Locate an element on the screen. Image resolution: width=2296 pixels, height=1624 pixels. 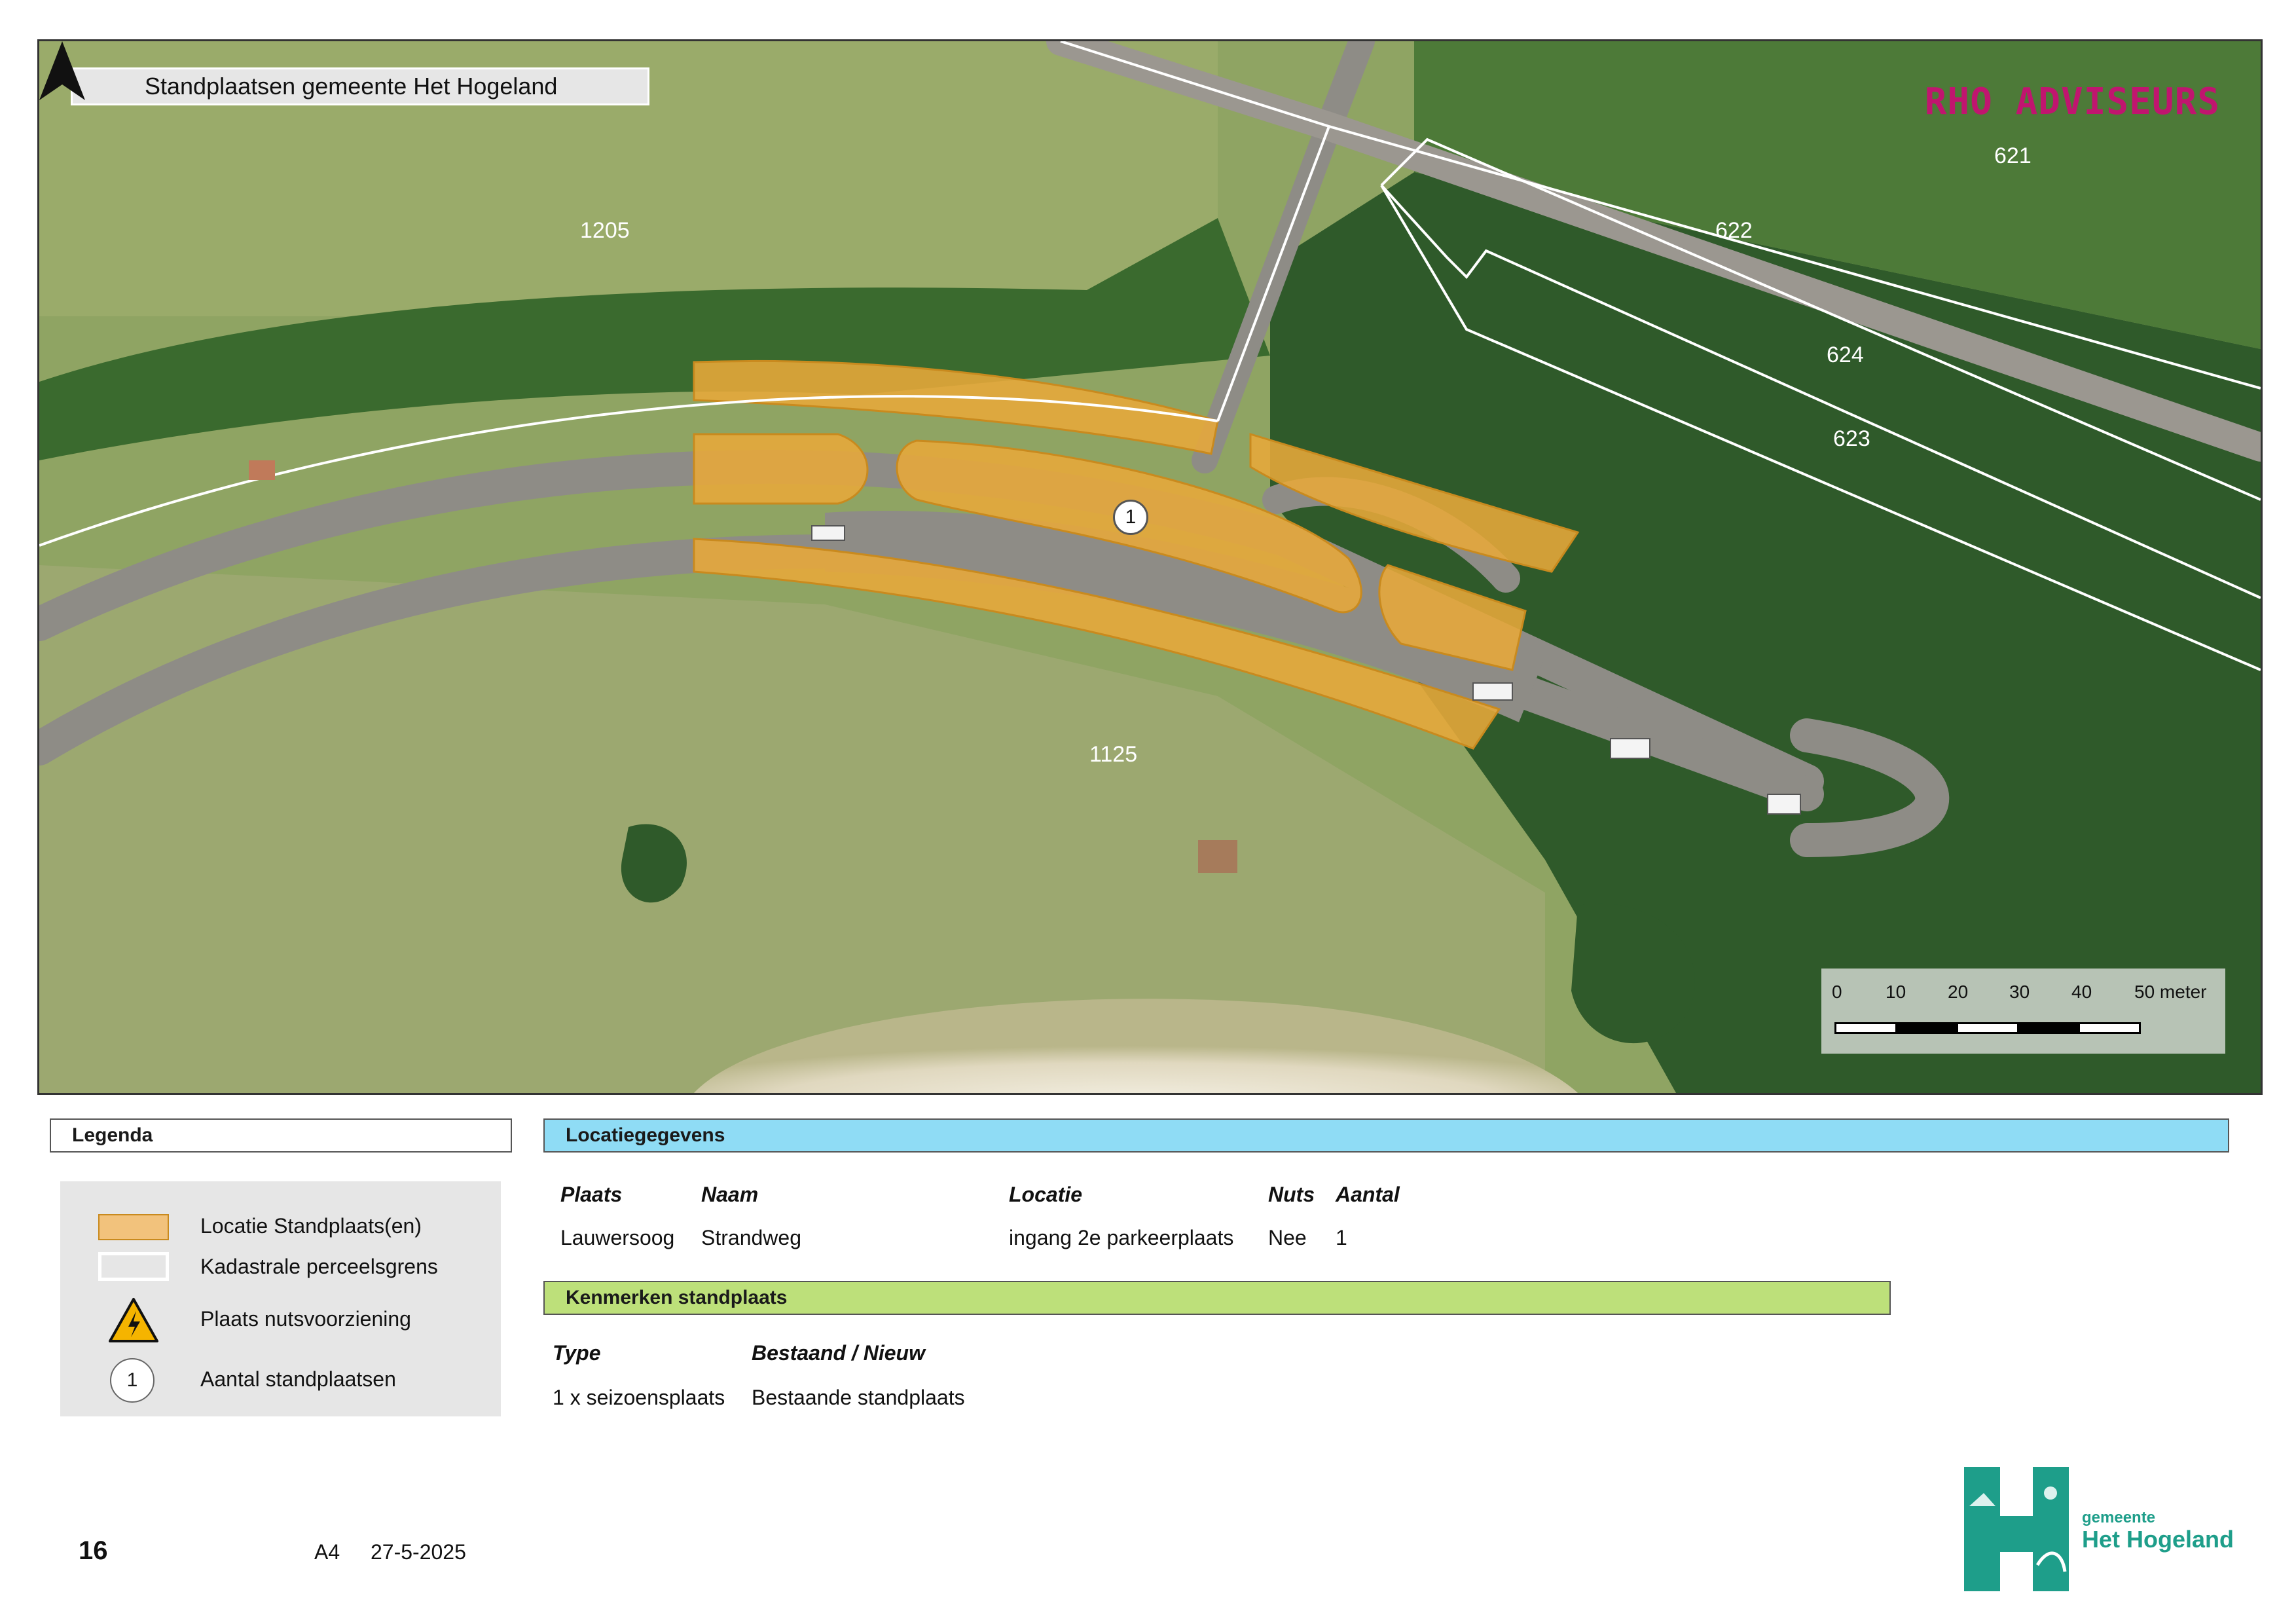
location-header: Naam is located at coordinates (730, 1194).